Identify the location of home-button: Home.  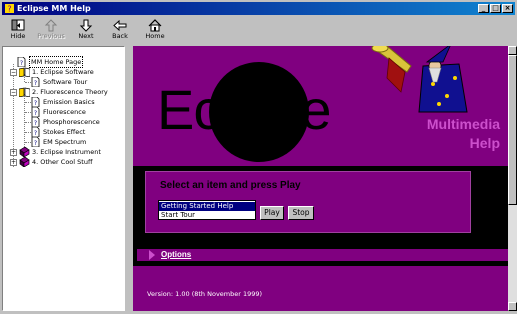
(155, 30).